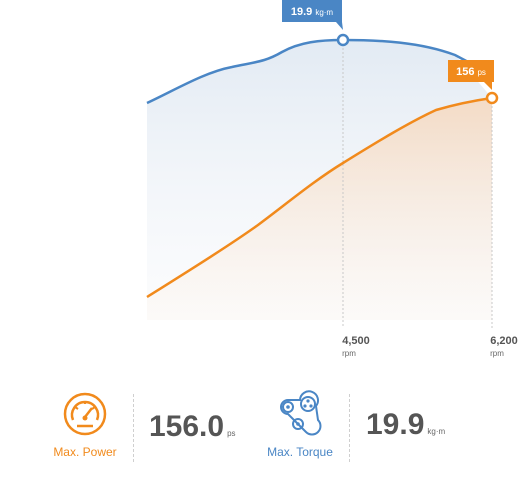 The width and height of the screenshot is (524, 482). I want to click on max-power-unit: ps, so click(231, 433).